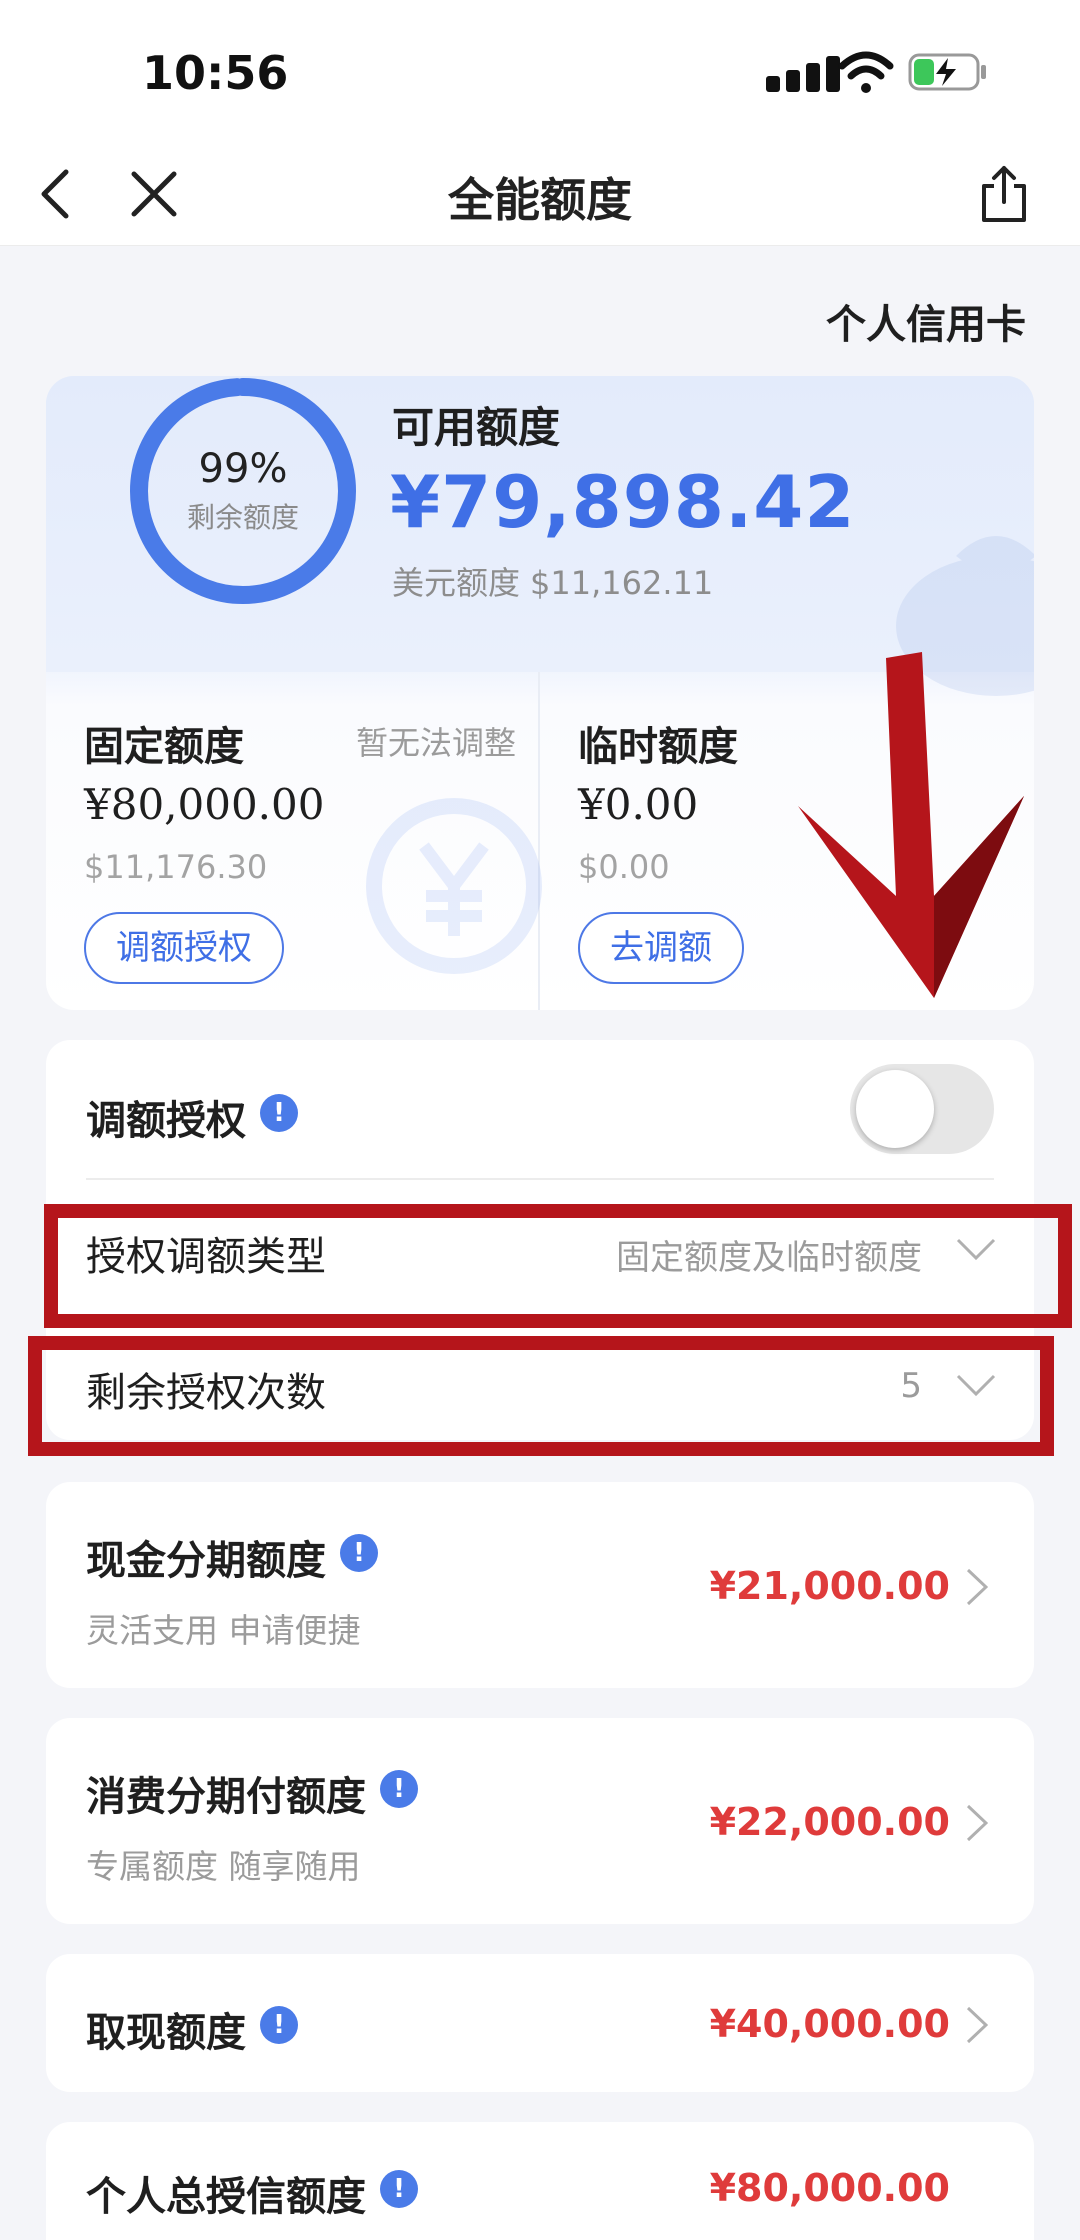 Image resolution: width=1080 pixels, height=2240 pixels. I want to click on battery-icon, so click(947, 72).